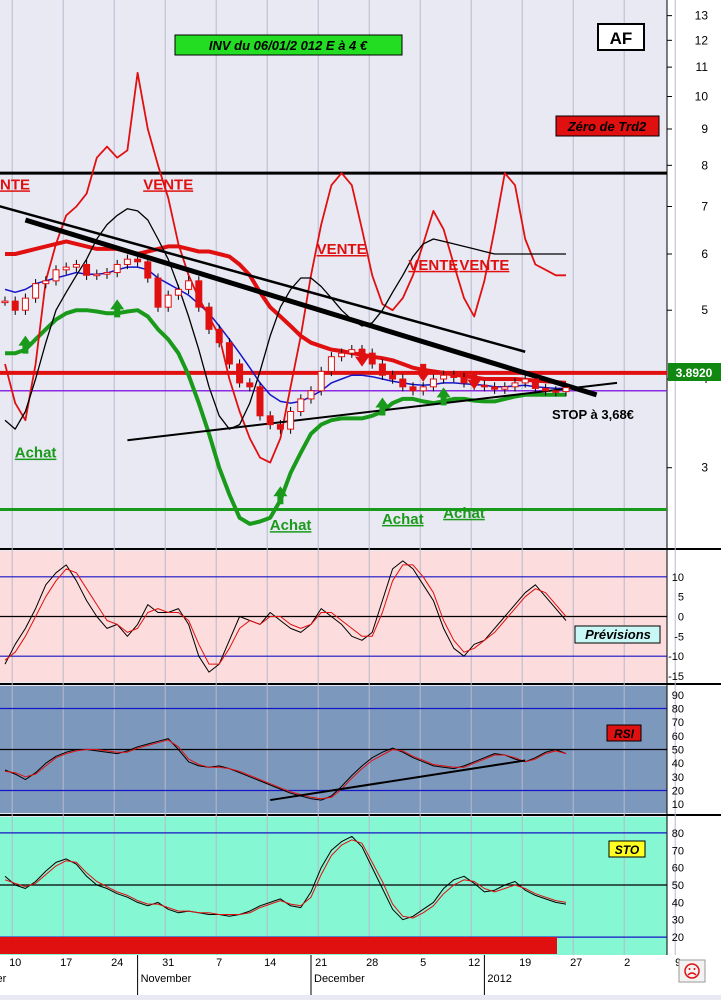  What do you see at coordinates (219, 963) in the screenshot?
I see `x-day-tick-label: 7` at bounding box center [219, 963].